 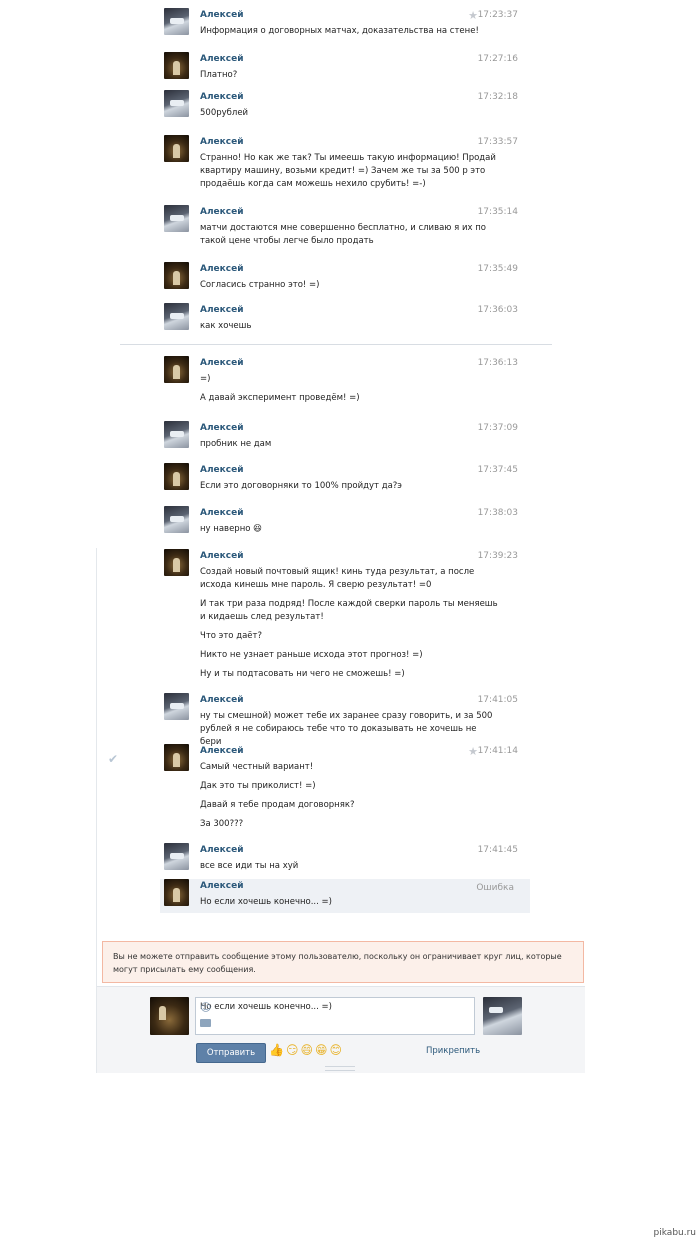 What do you see at coordinates (497, 850) in the screenshot?
I see `message-time: 17:41:45` at bounding box center [497, 850].